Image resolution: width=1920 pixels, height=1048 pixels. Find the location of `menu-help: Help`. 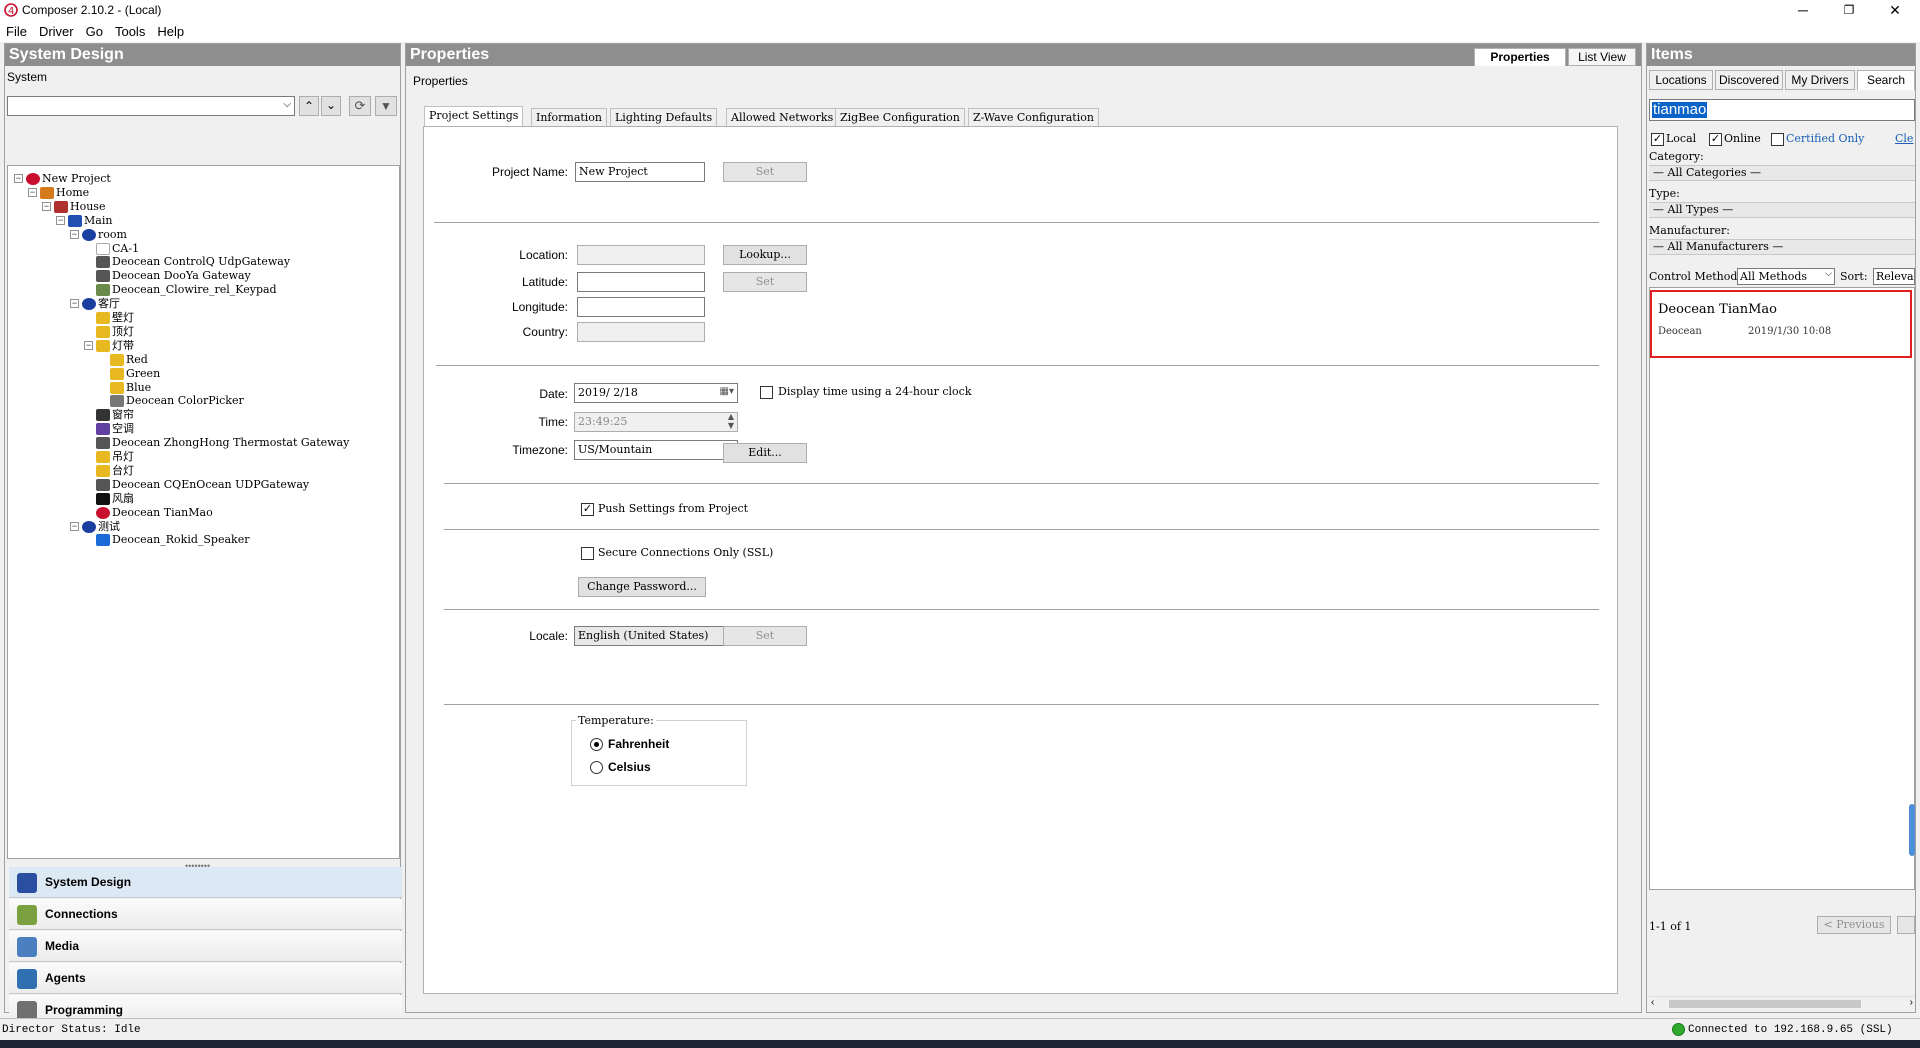

menu-help: Help is located at coordinates (170, 30).